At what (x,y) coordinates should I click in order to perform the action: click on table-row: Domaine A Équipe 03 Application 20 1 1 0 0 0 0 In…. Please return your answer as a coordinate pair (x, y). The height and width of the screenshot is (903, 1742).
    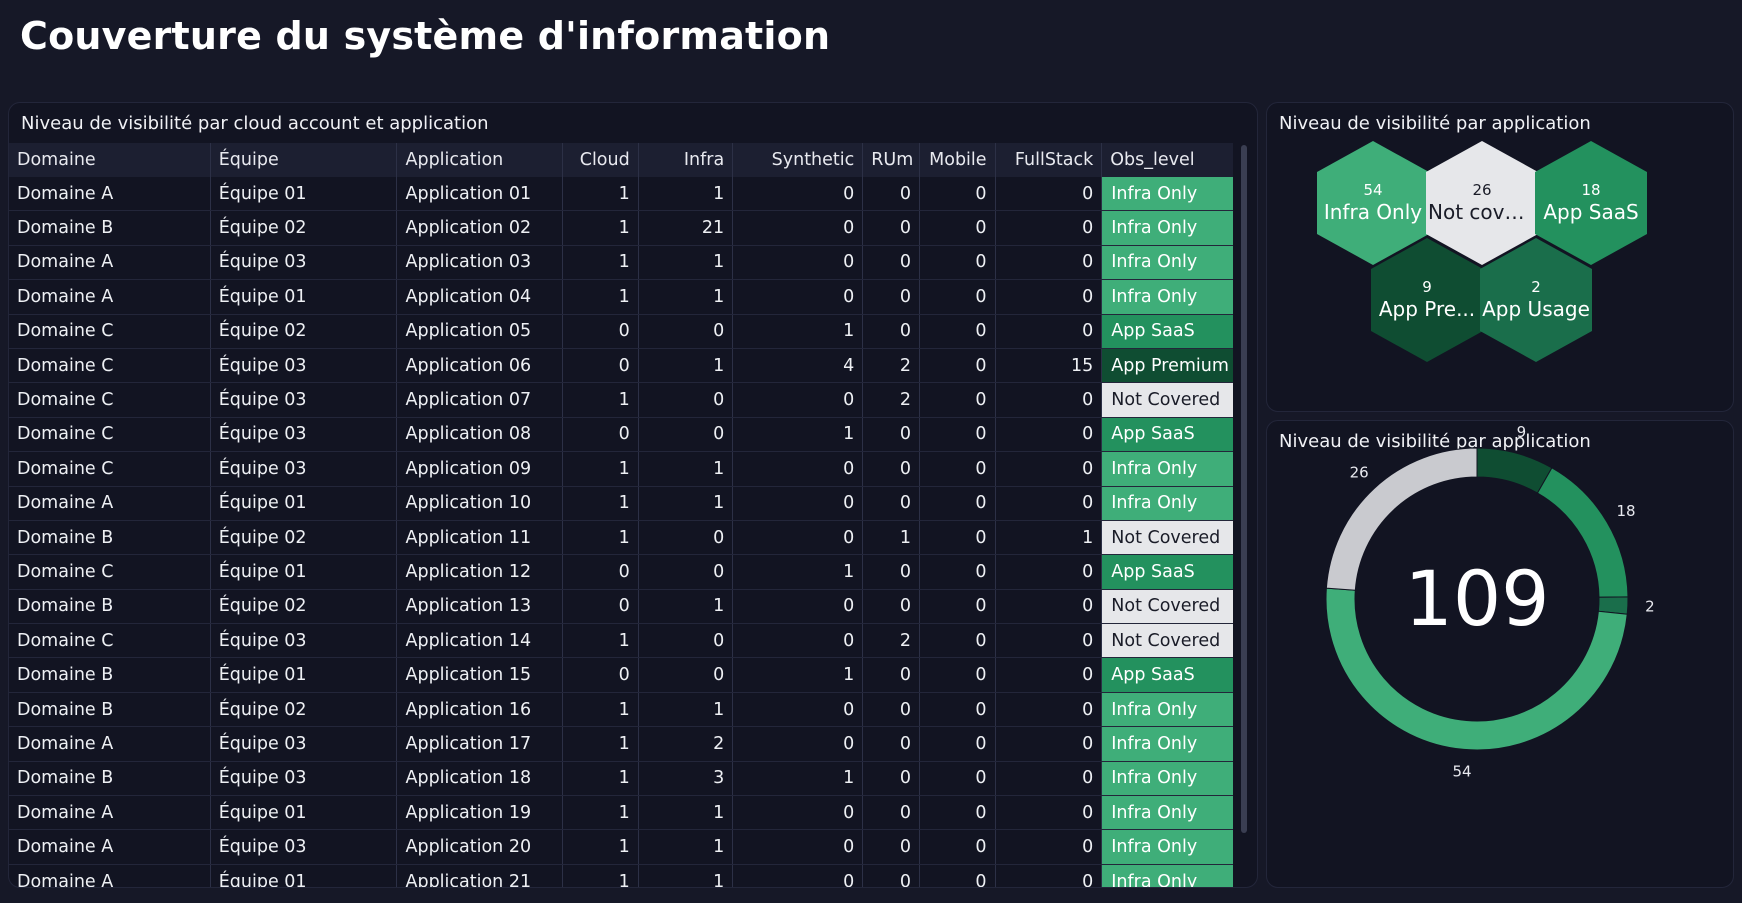
    Looking at the image, I should click on (621, 847).